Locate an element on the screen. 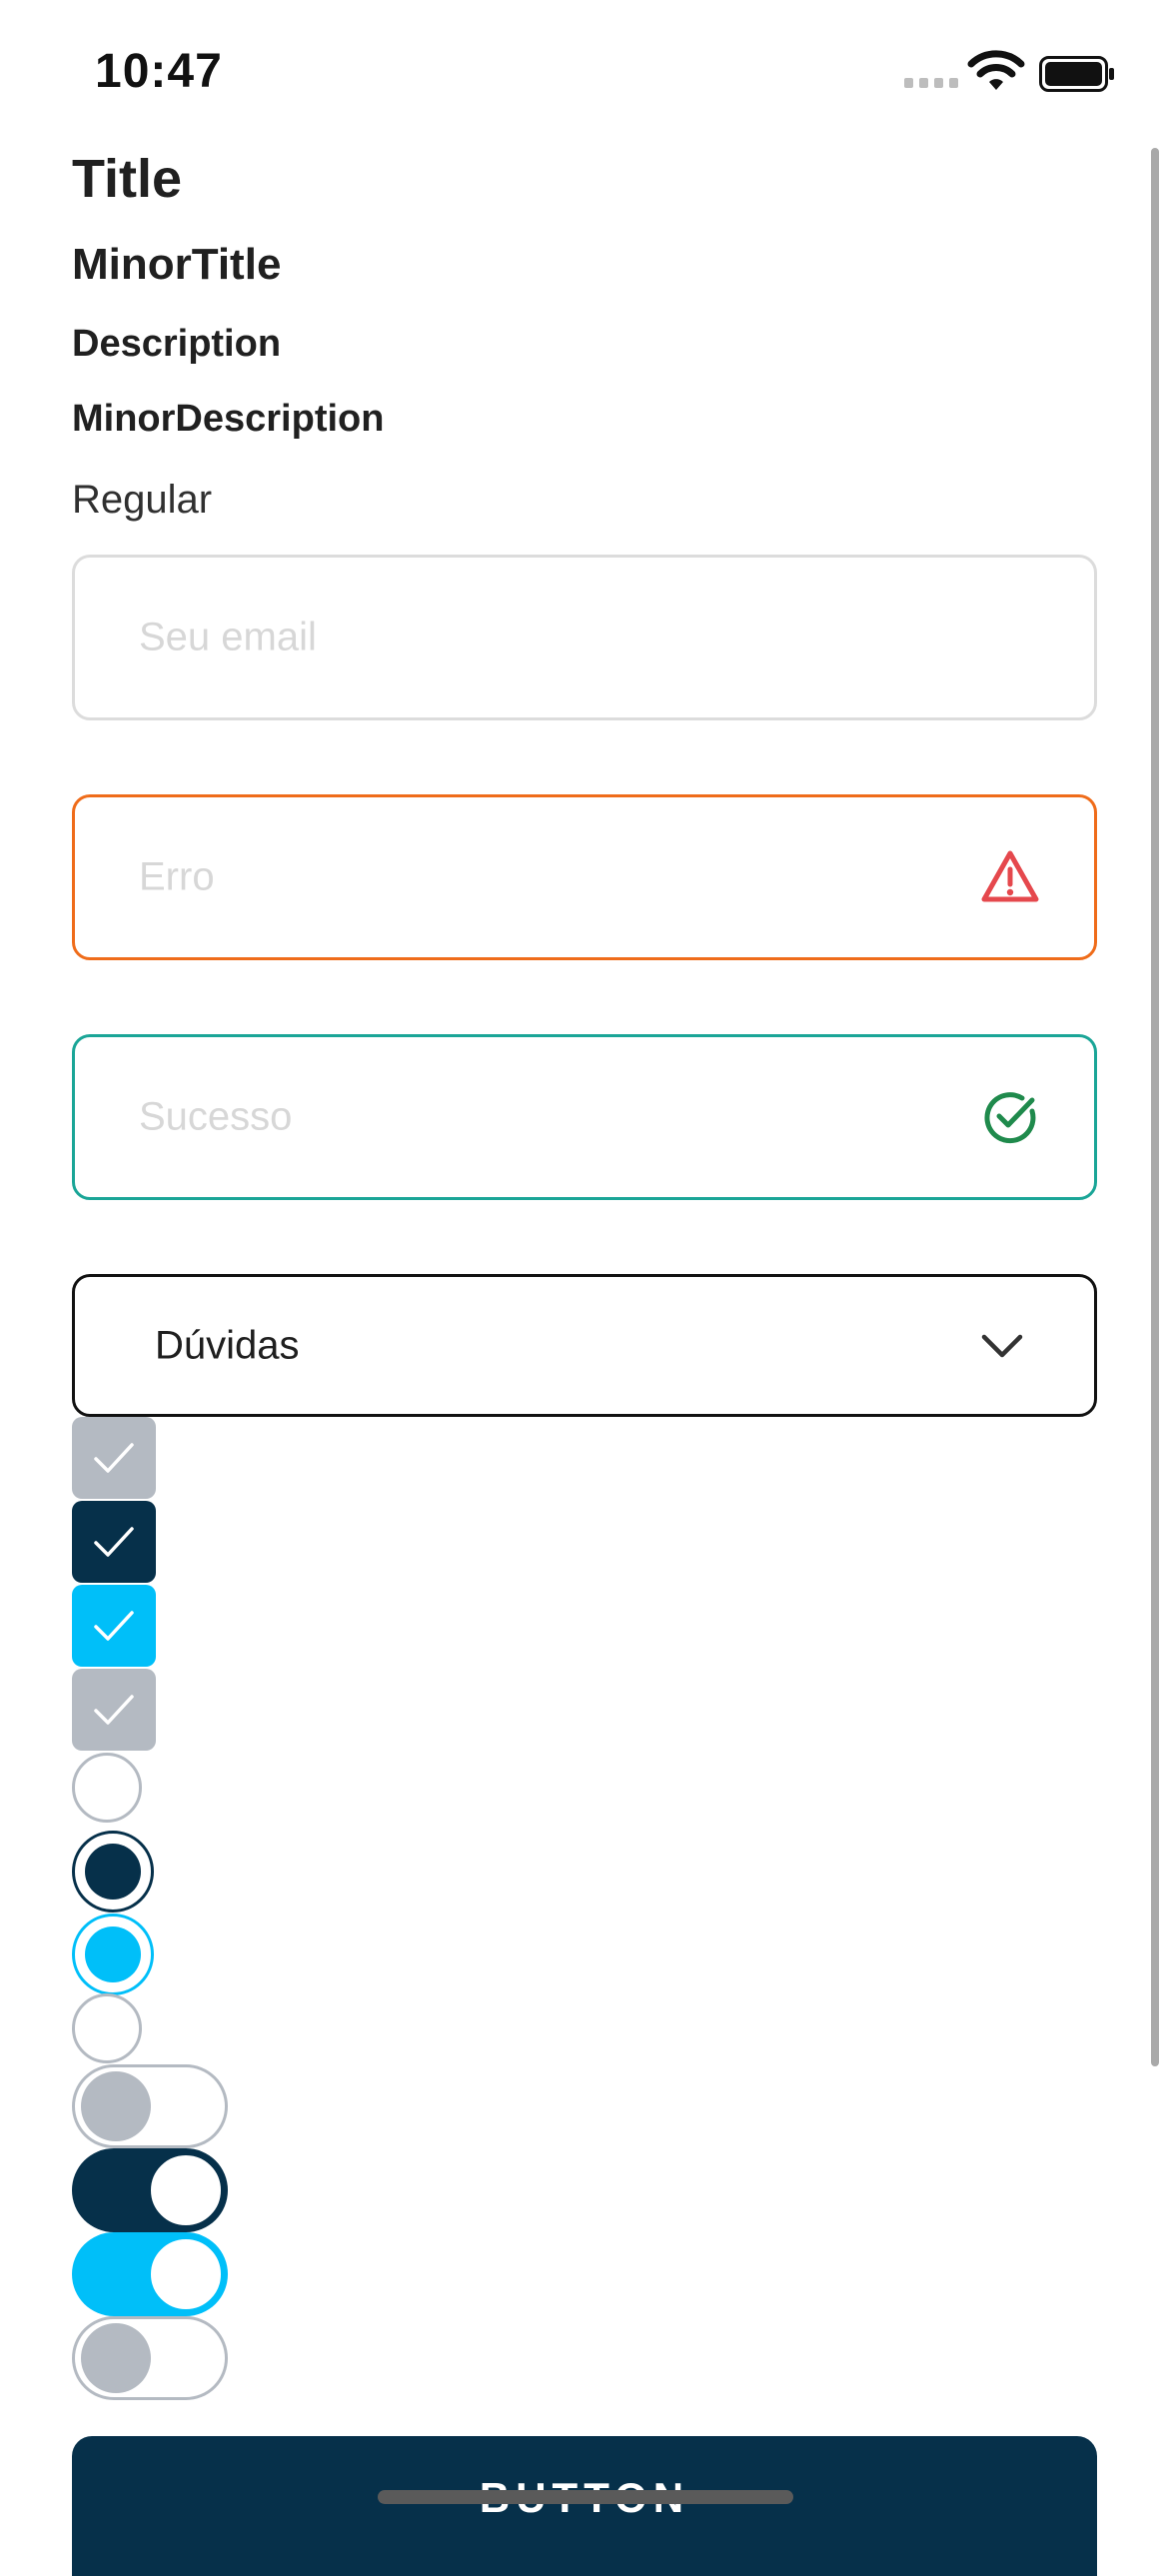  checkbox-primary-checked is located at coordinates (114, 1542).